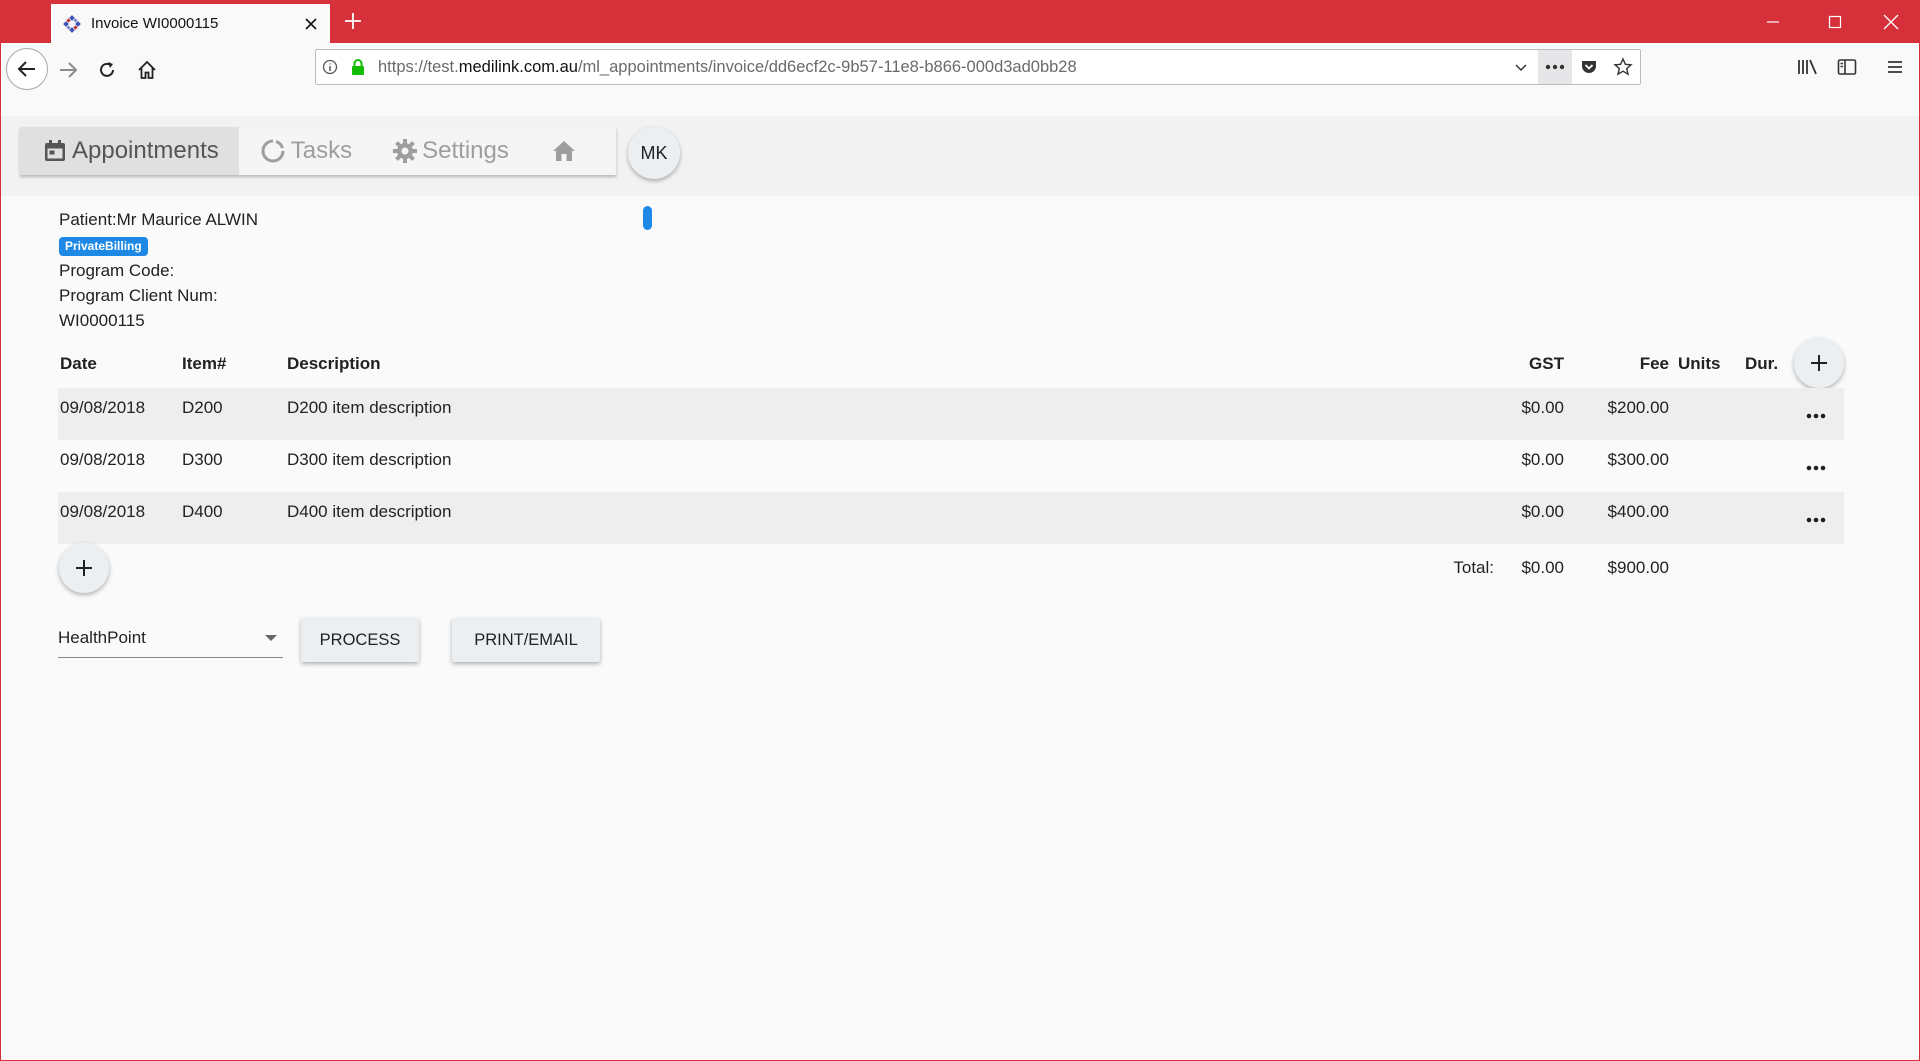  I want to click on lock-icon, so click(358, 67).